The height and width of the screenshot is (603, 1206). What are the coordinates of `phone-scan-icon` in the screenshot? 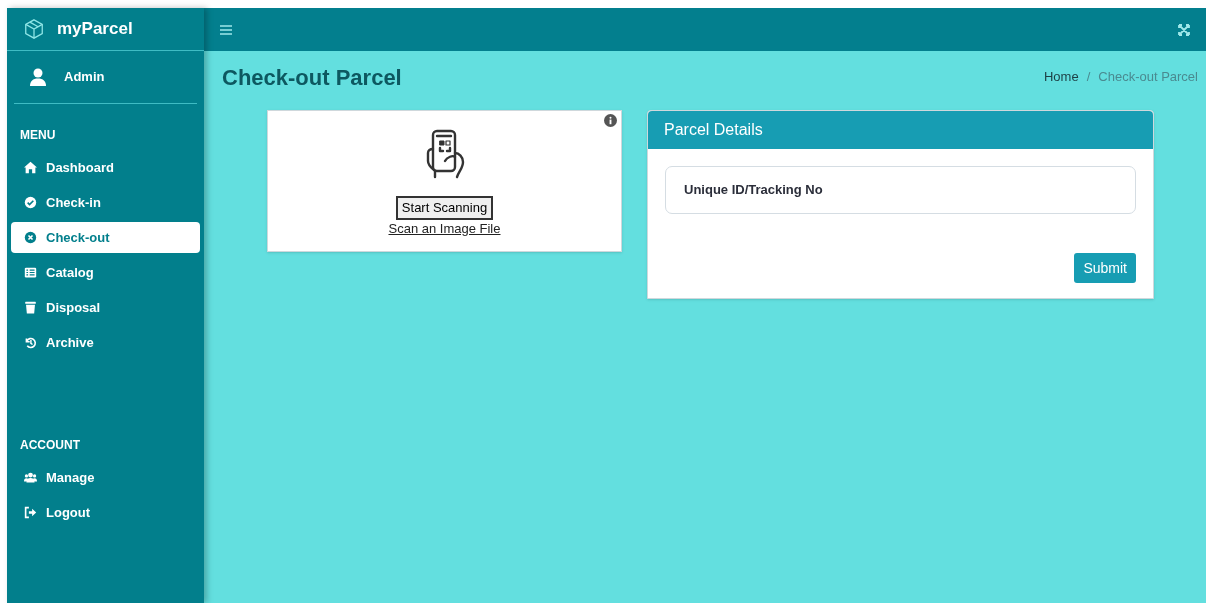 It's located at (444, 155).